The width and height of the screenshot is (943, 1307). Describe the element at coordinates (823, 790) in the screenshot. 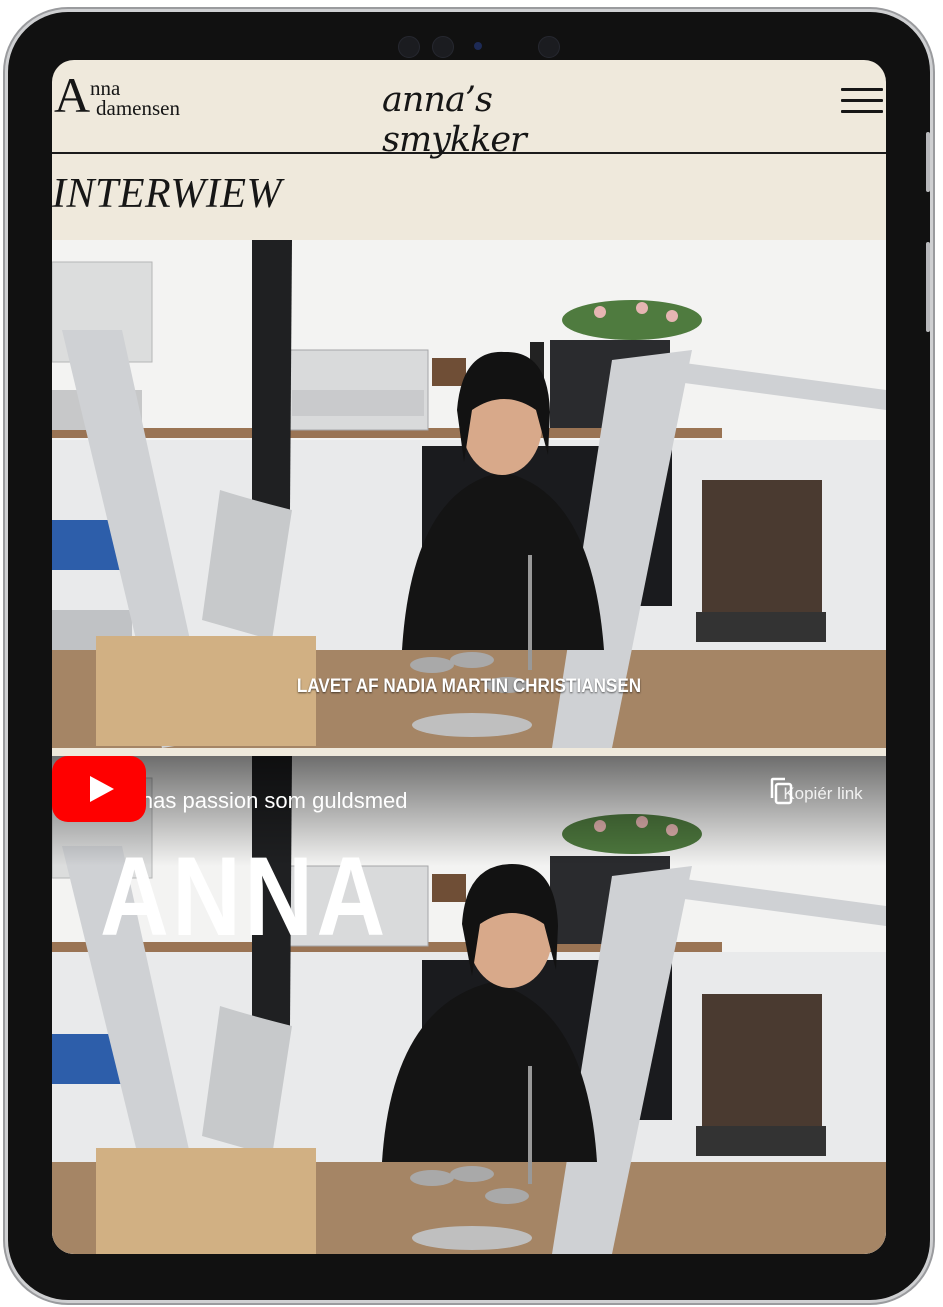

I see `copy-link-button: Kopiér link` at that location.